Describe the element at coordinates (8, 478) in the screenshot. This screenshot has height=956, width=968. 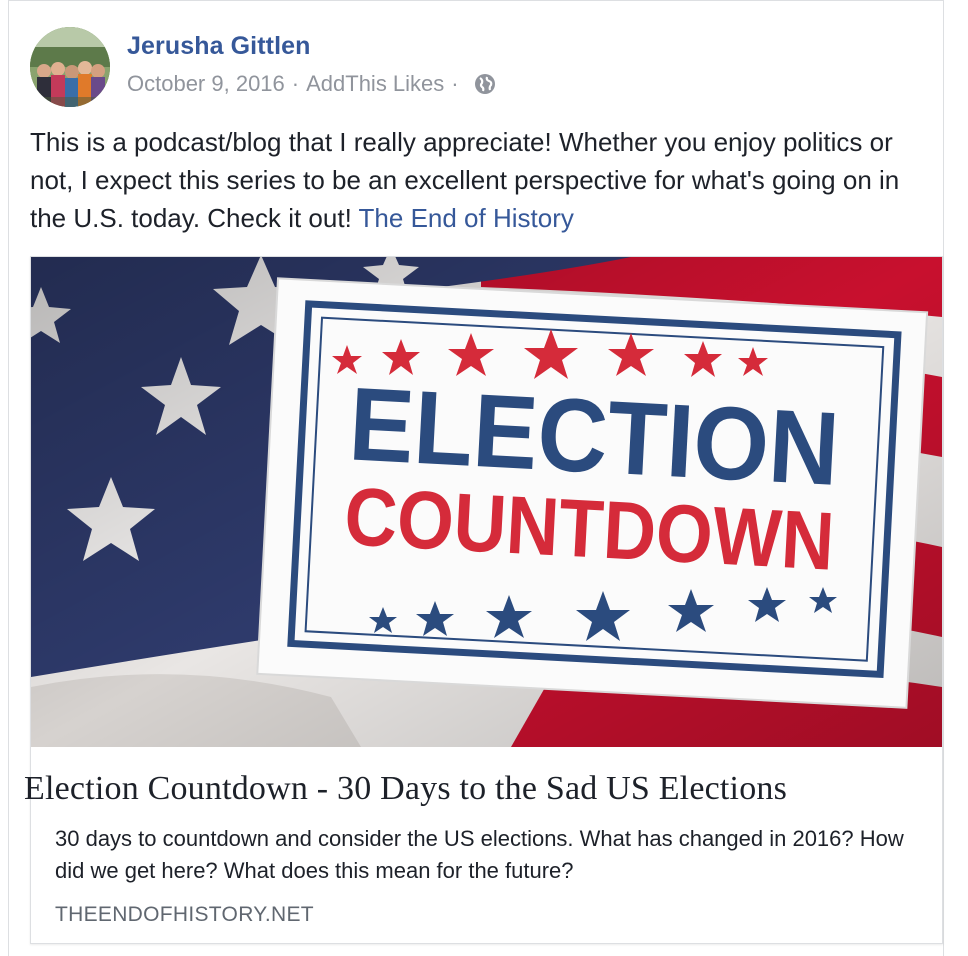
I see `post-left-border` at that location.